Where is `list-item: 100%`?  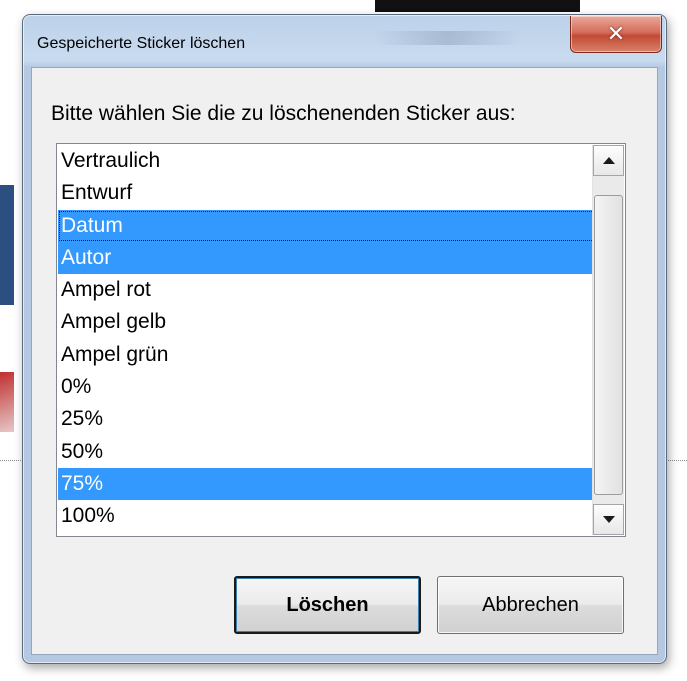
list-item: 100% is located at coordinates (326, 516).